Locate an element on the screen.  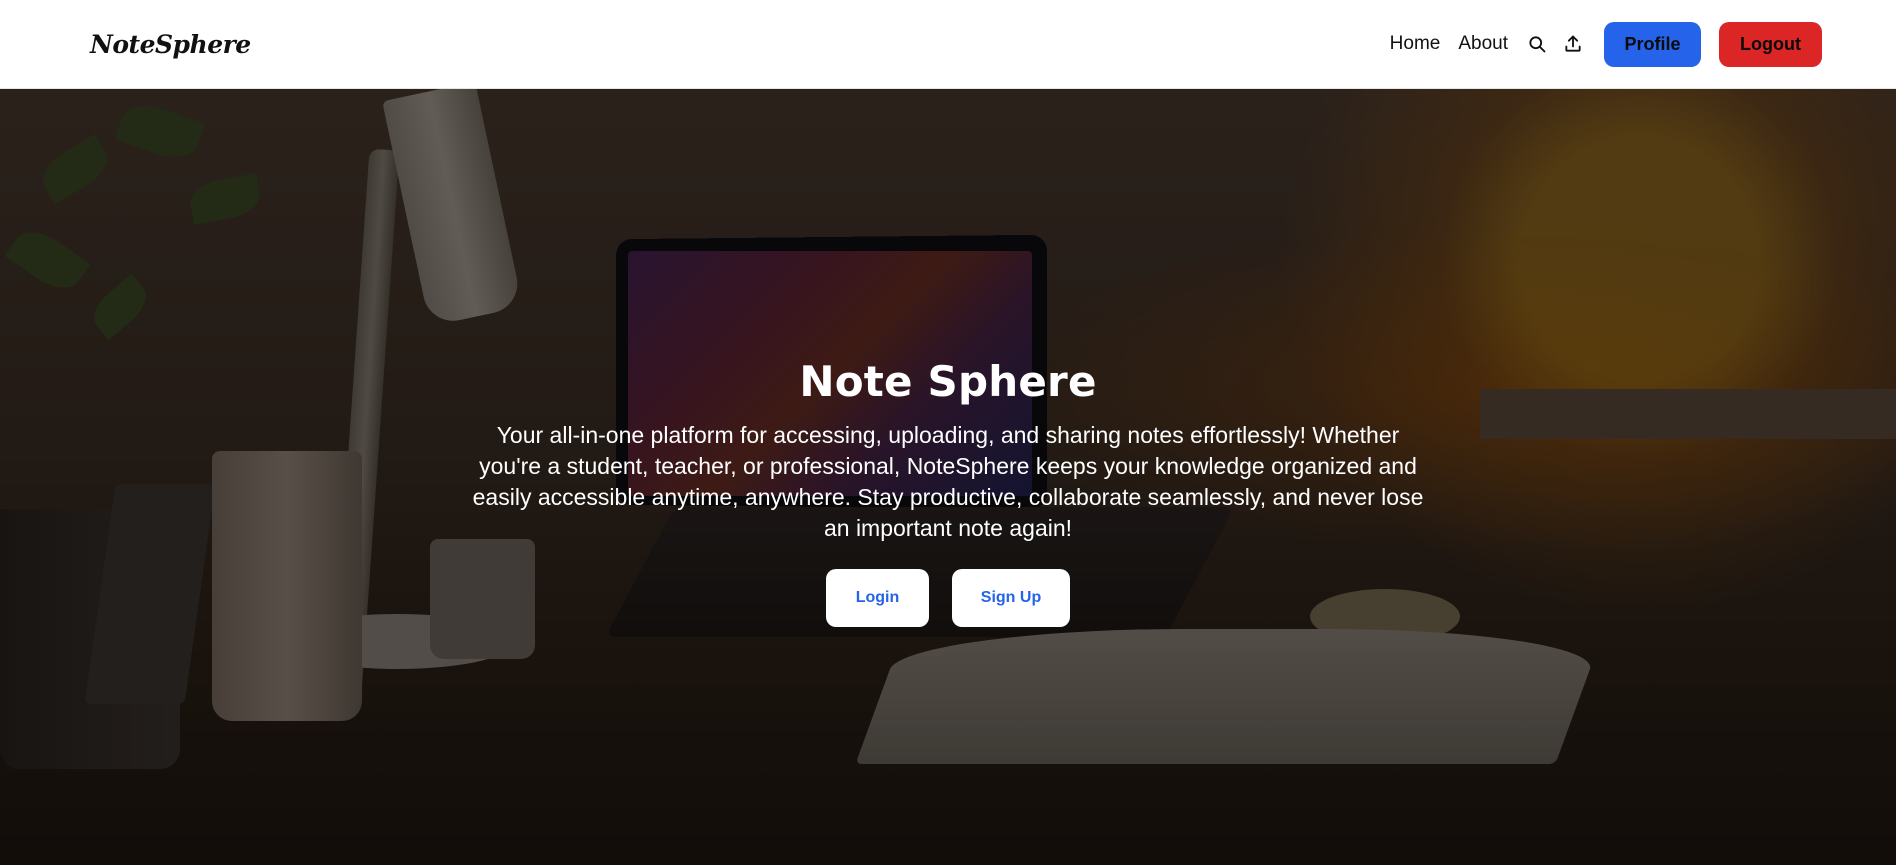
hero-buttons: Login Sign Up is located at coordinates (948, 598).